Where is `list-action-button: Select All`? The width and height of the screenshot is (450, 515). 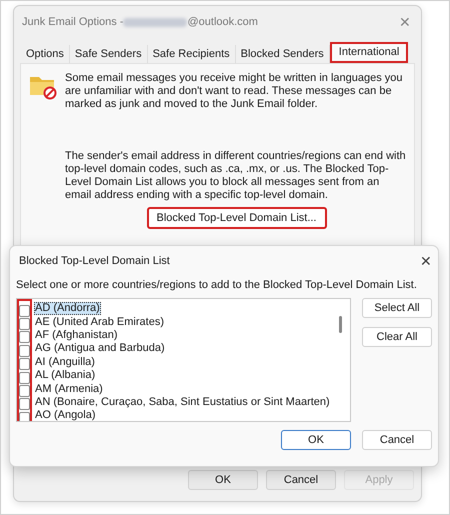
list-action-button: Select All is located at coordinates (397, 308).